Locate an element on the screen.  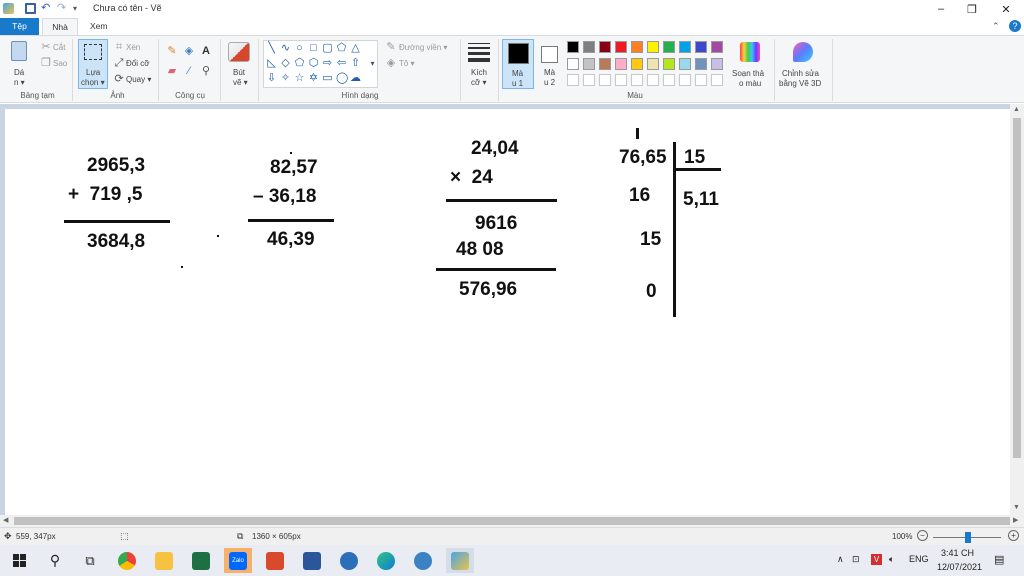
horizontal-scroll-thumb is located at coordinates (512, 521).